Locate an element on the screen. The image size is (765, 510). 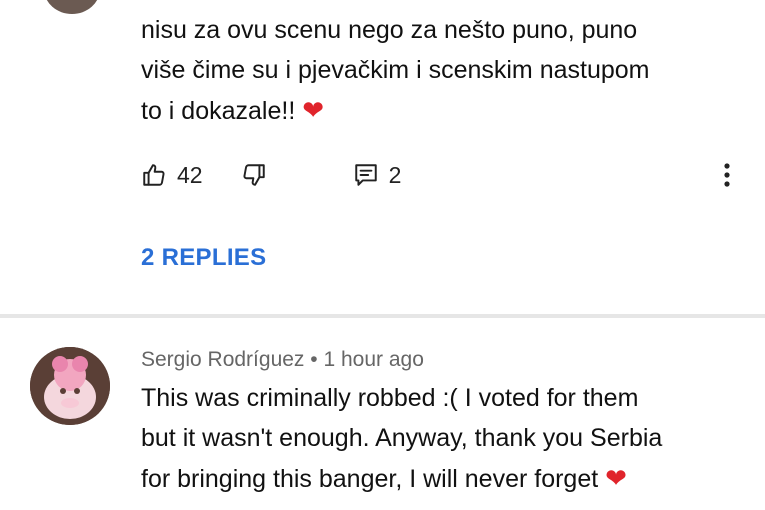
more-icon is located at coordinates (727, 175).